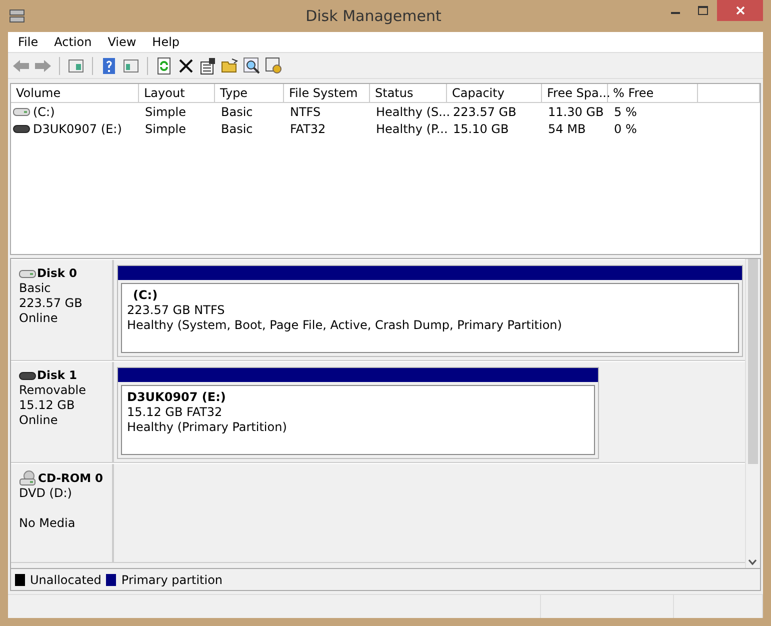 The height and width of the screenshot is (626, 771). I want to click on disk-detail: Basic, so click(35, 288).